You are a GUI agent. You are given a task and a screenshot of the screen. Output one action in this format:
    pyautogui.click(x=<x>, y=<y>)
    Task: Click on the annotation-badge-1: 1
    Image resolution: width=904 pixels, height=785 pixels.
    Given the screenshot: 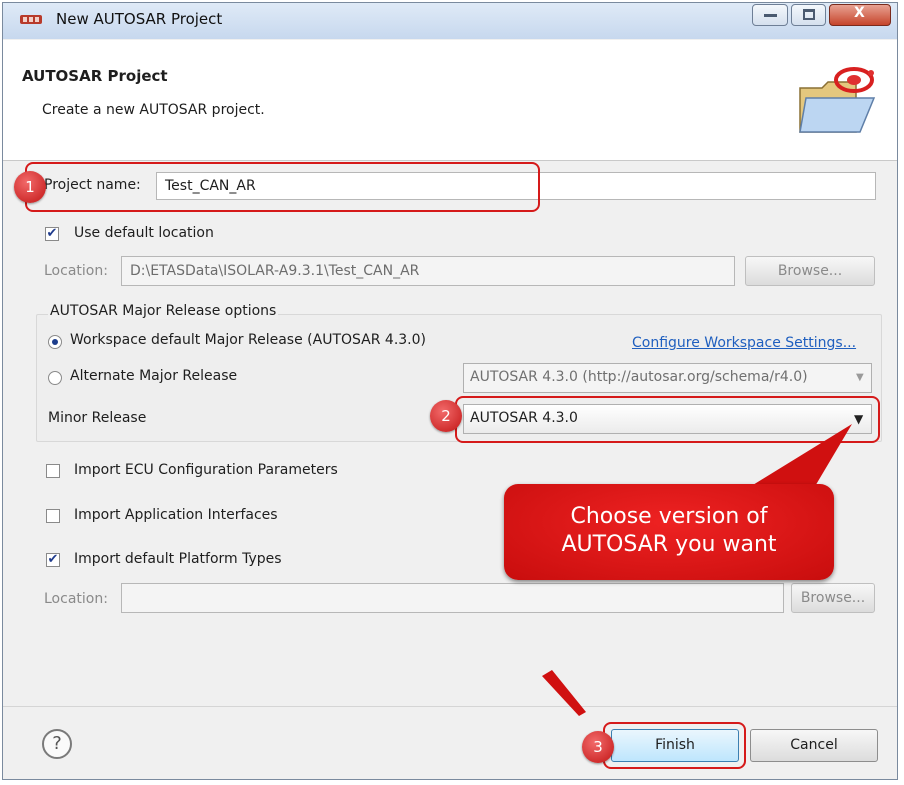 What is the action you would take?
    pyautogui.click(x=30, y=187)
    